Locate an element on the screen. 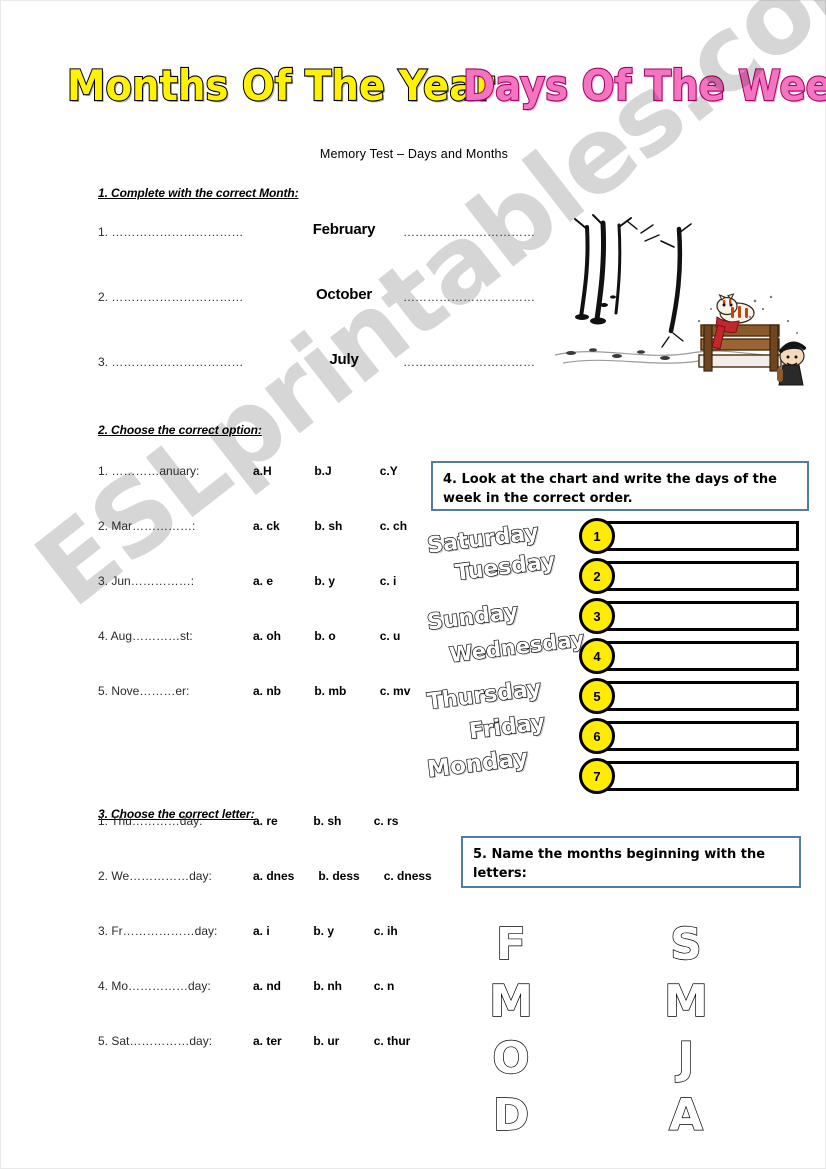  option-group: a. e b. y c. i is located at coordinates (324, 581).